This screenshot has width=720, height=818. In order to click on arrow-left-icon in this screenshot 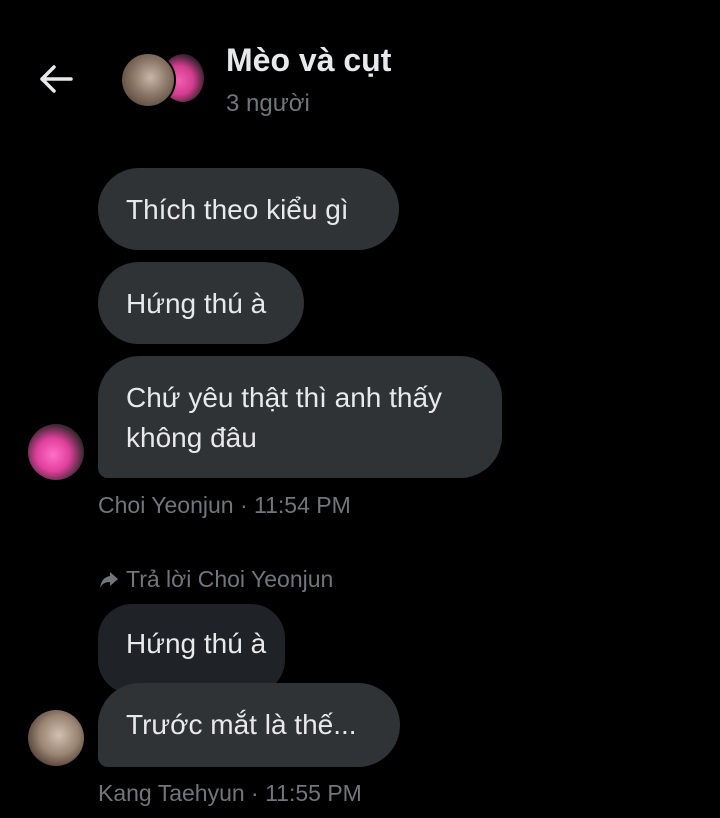, I will do `click(56, 79)`.